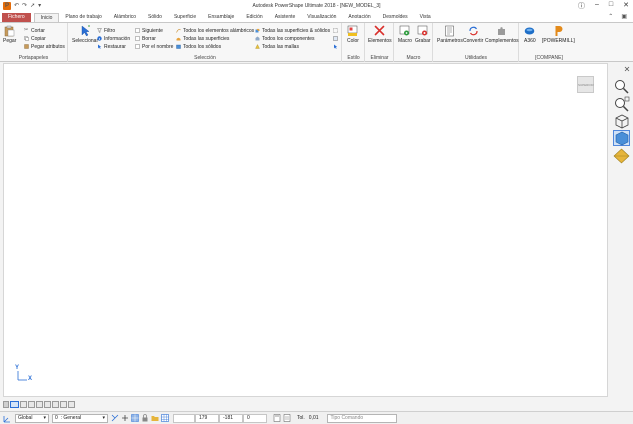 This screenshot has height=424, width=633. What do you see at coordinates (10, 41) in the screenshot?
I see `paste-label: Pegar` at bounding box center [10, 41].